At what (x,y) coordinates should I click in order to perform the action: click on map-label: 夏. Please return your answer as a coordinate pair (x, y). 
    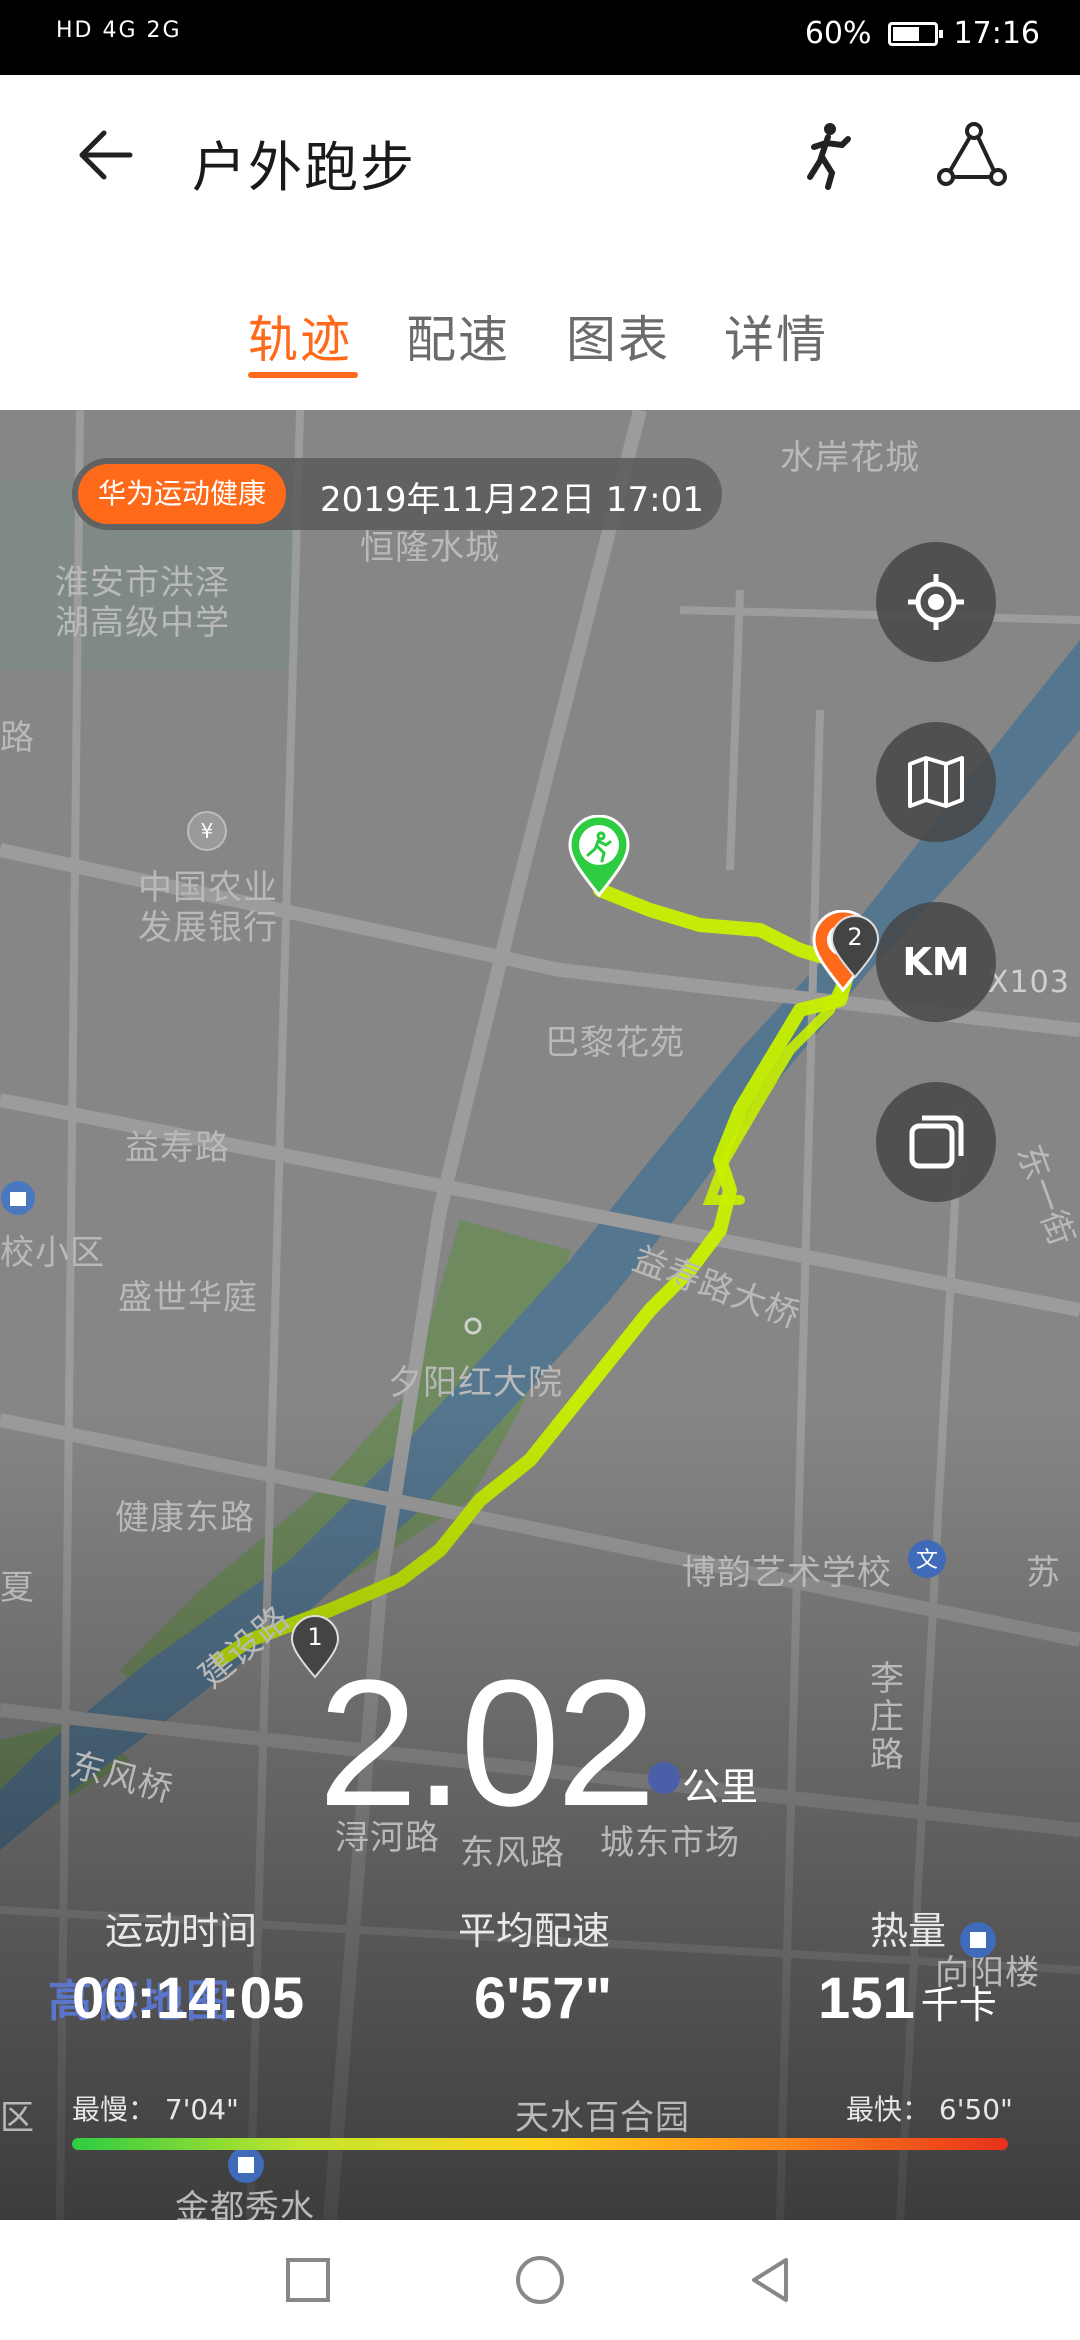
    Looking at the image, I should click on (17, 1588).